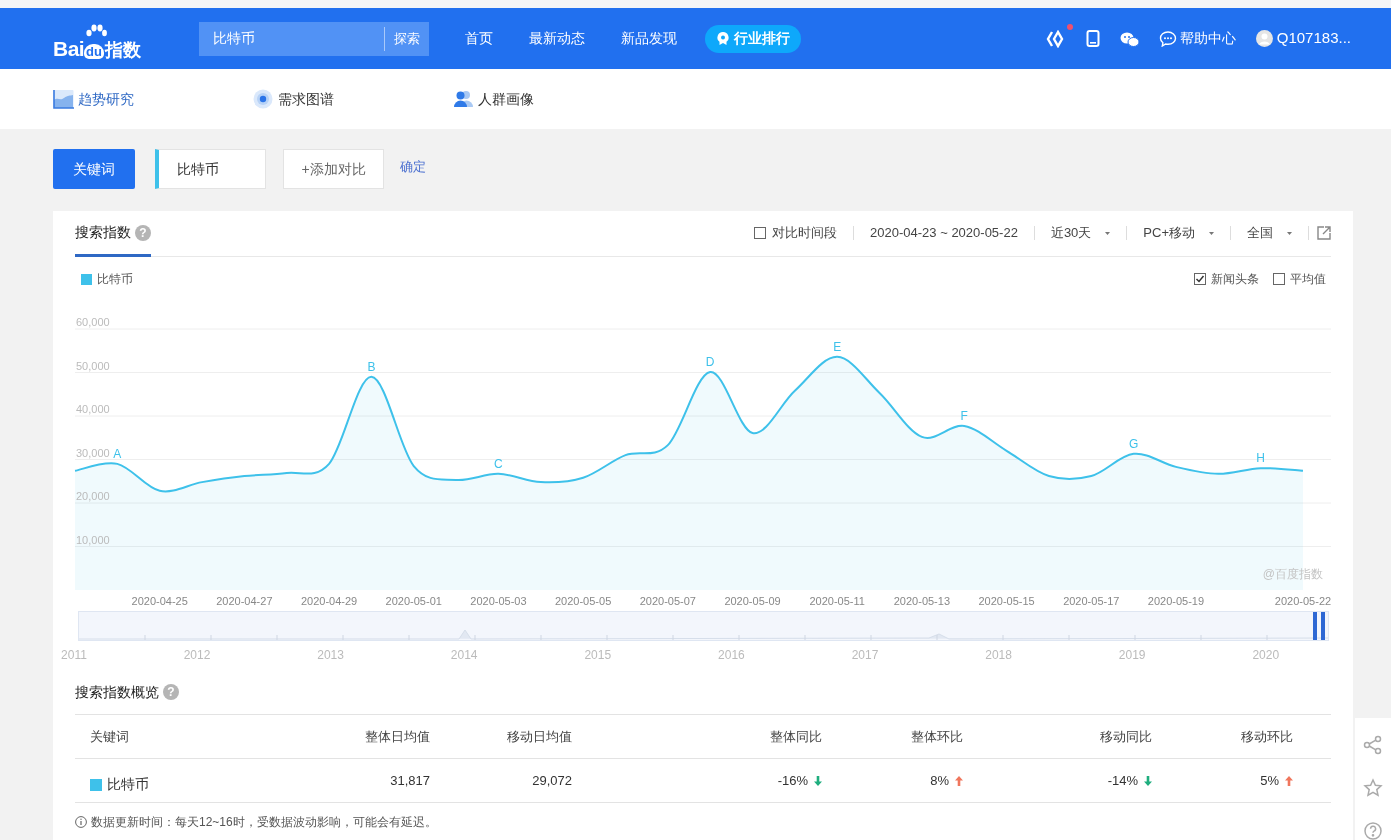 The image size is (1391, 840). What do you see at coordinates (1178, 233) in the screenshot?
I see `dropdown: PC+移动` at bounding box center [1178, 233].